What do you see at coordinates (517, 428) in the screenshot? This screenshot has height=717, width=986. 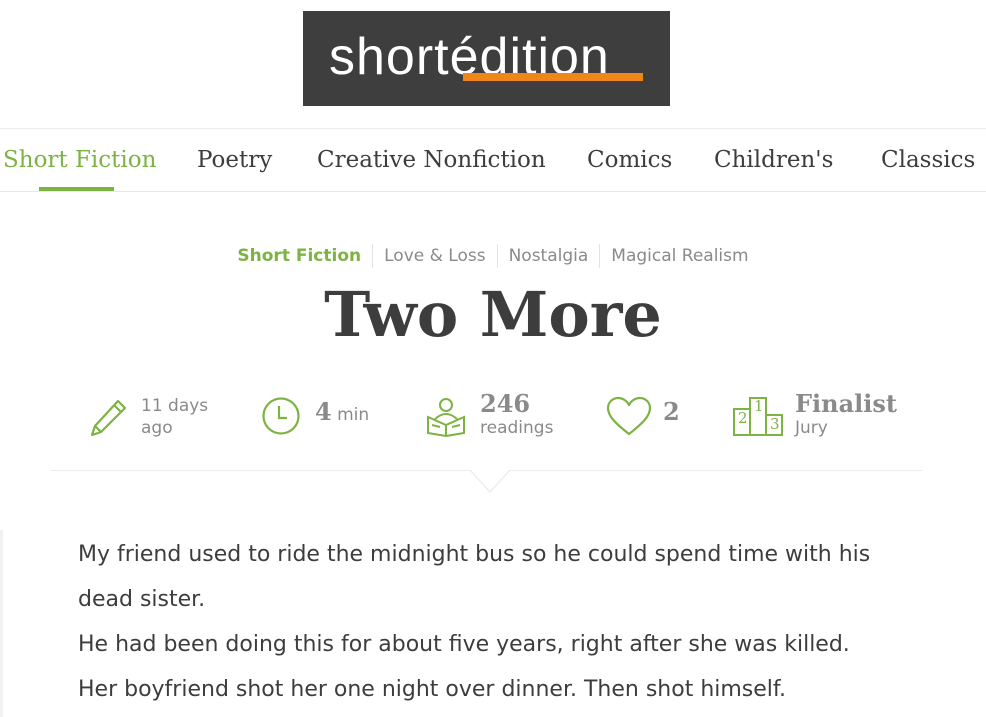 I see `readings-label: readings` at bounding box center [517, 428].